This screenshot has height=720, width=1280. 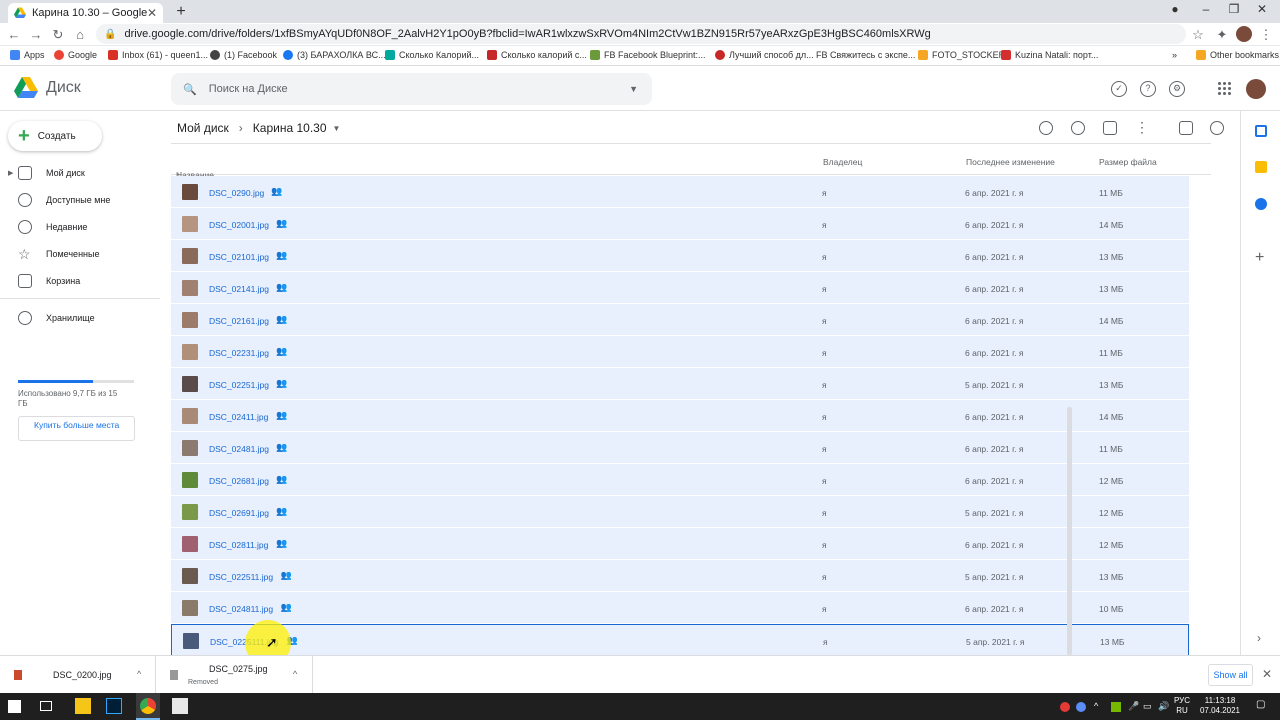 I want to click on grid-view-icon, so click(x=1186, y=128).